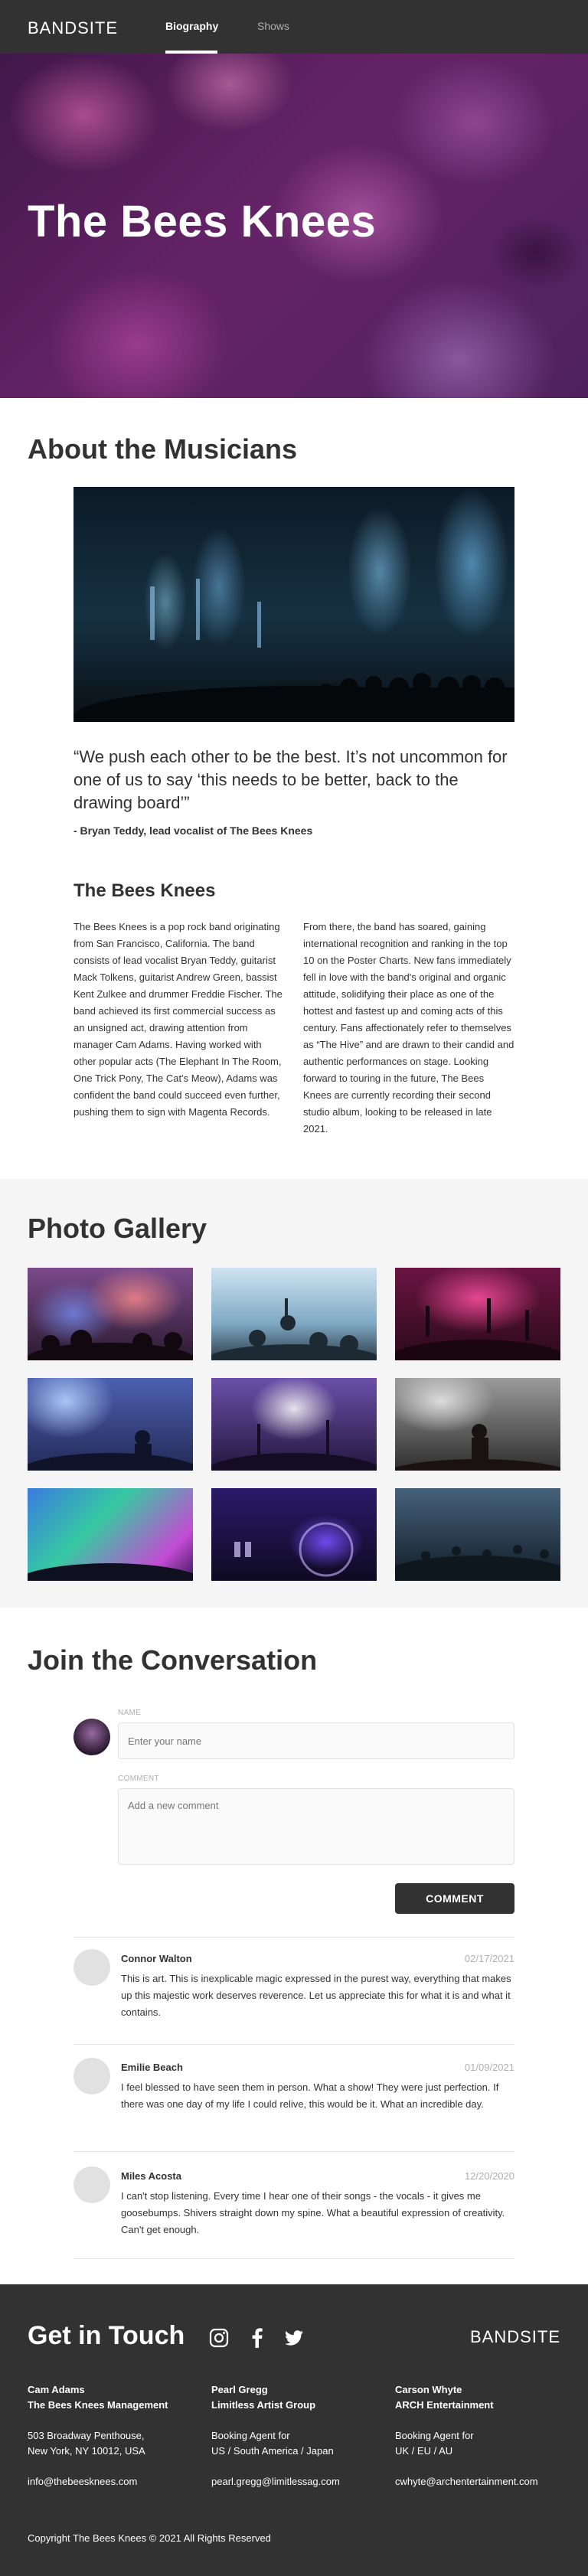  Describe the element at coordinates (316, 1826) in the screenshot. I see `comment-textarea` at that location.